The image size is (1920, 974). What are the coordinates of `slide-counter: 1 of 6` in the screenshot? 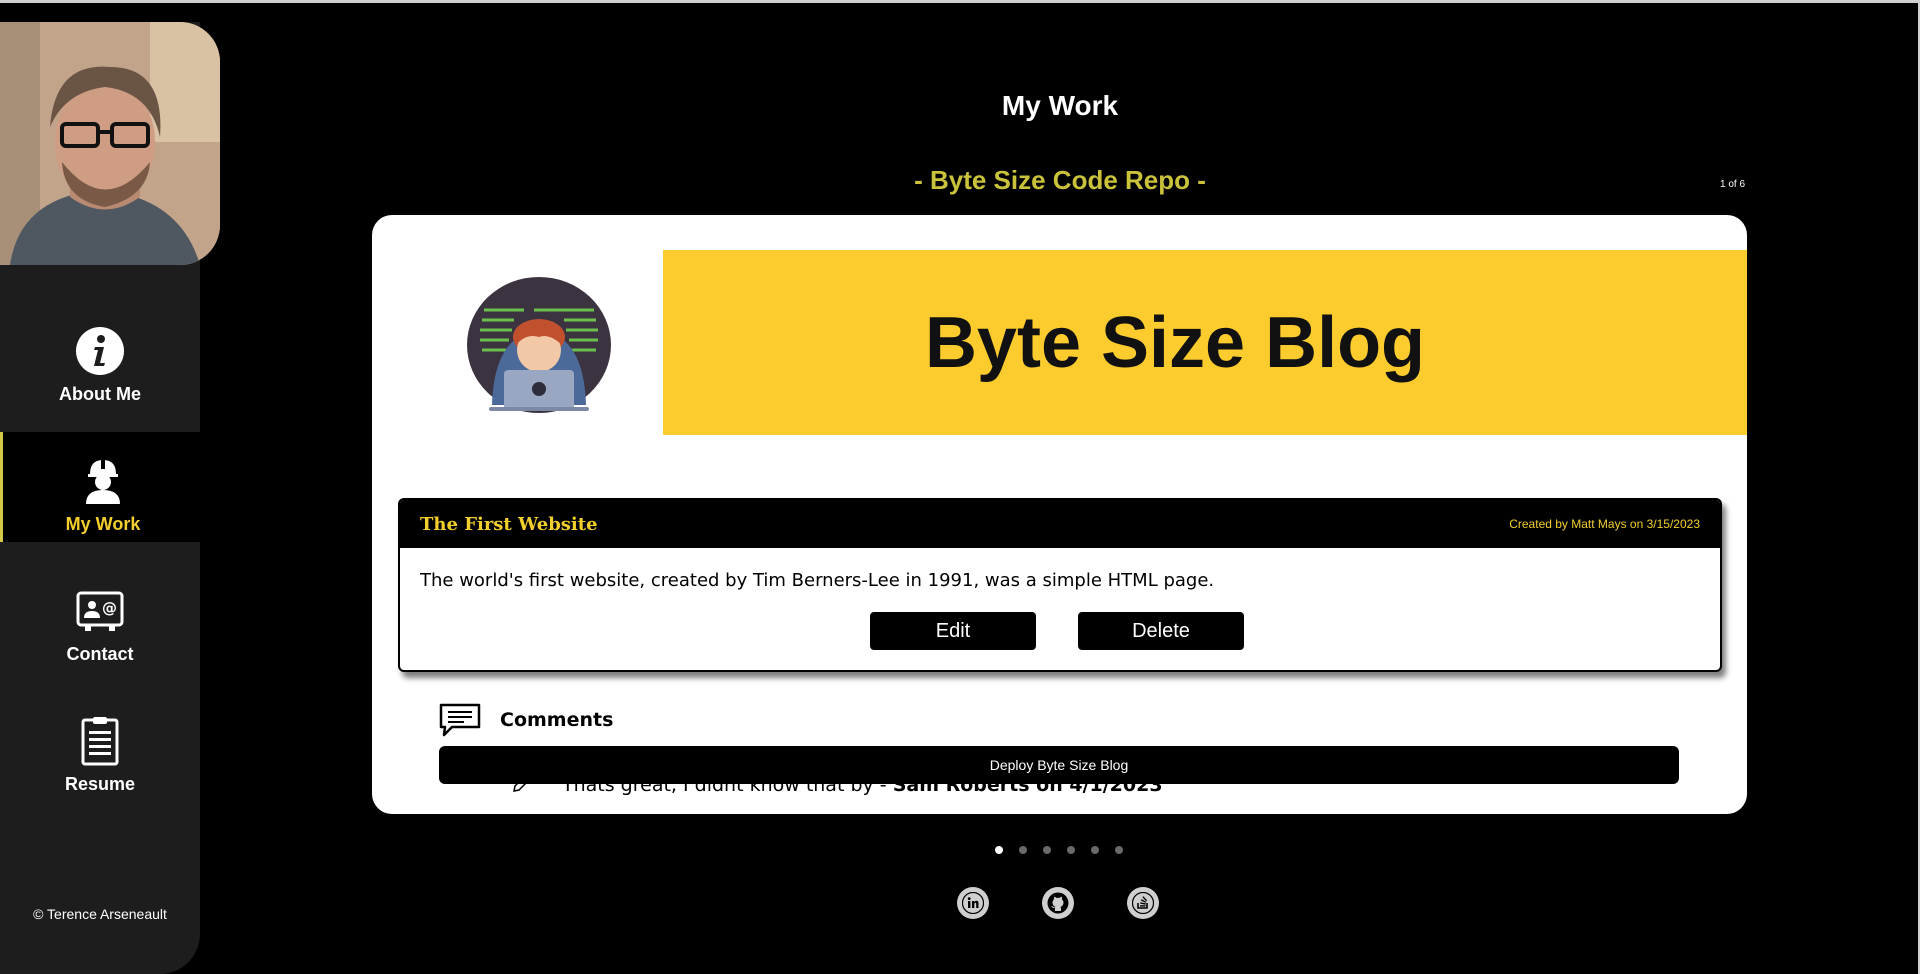 It's located at (1733, 184).